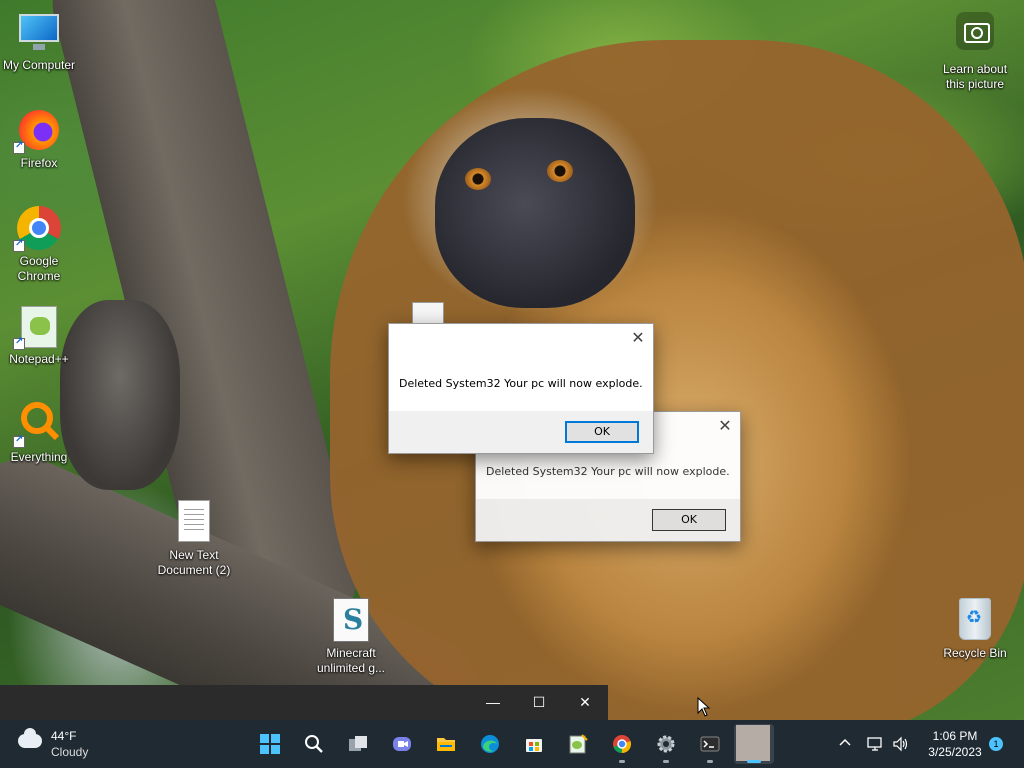 Image resolution: width=1024 pixels, height=768 pixels. I want to click on desktop-icon-label: Firefox, so click(39, 163).